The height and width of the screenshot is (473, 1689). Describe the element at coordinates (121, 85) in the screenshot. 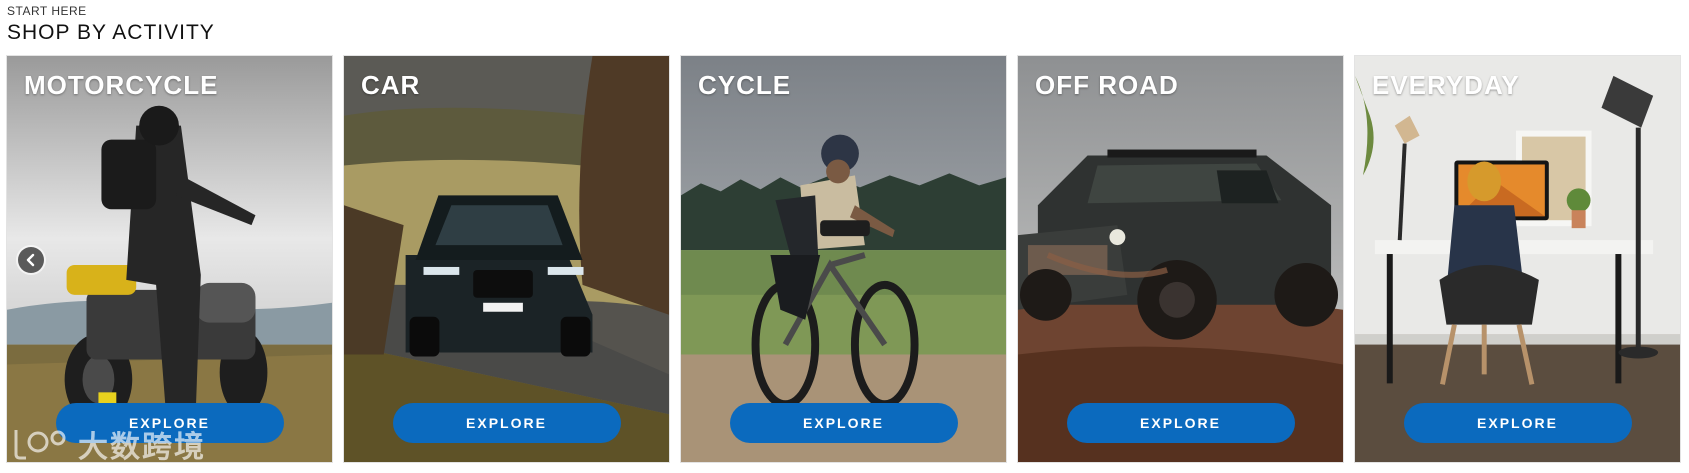

I see `card-title: MOTORCYCLE` at that location.